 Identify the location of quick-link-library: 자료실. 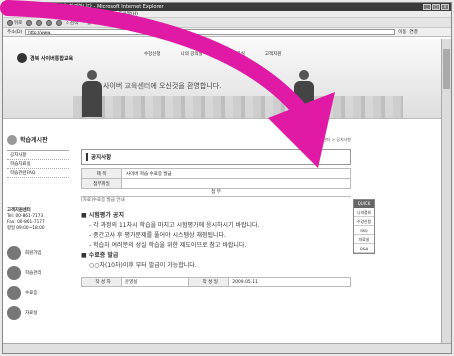
(38, 313).